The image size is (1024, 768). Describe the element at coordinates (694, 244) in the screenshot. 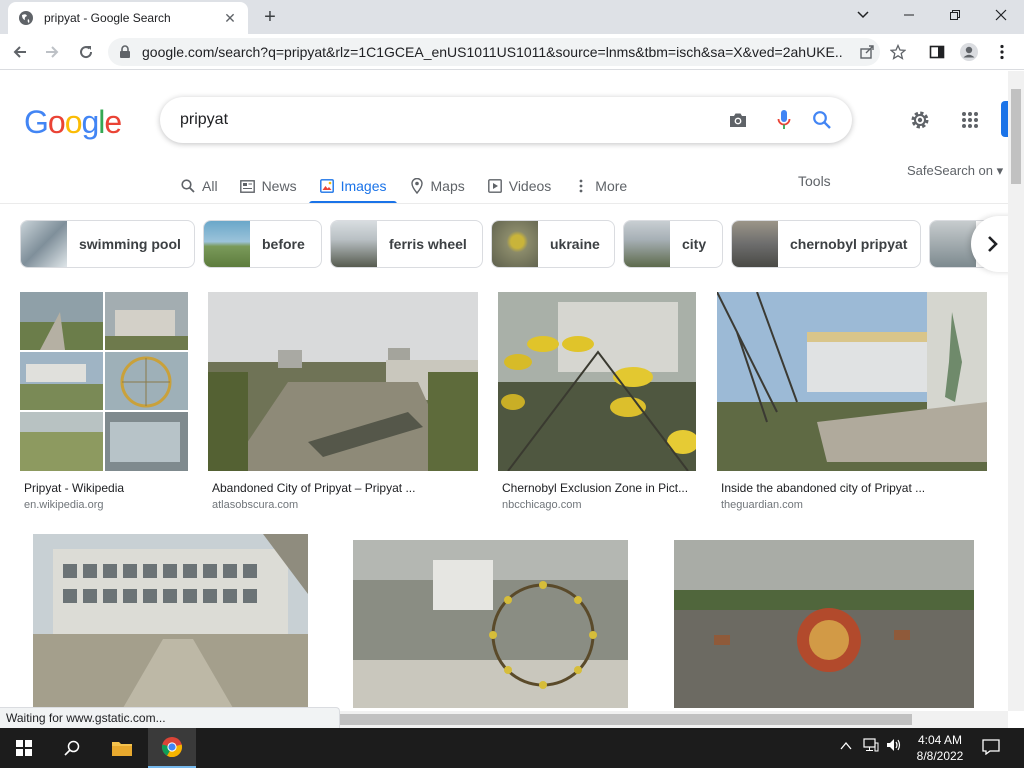

I see `chip-label: city` at that location.